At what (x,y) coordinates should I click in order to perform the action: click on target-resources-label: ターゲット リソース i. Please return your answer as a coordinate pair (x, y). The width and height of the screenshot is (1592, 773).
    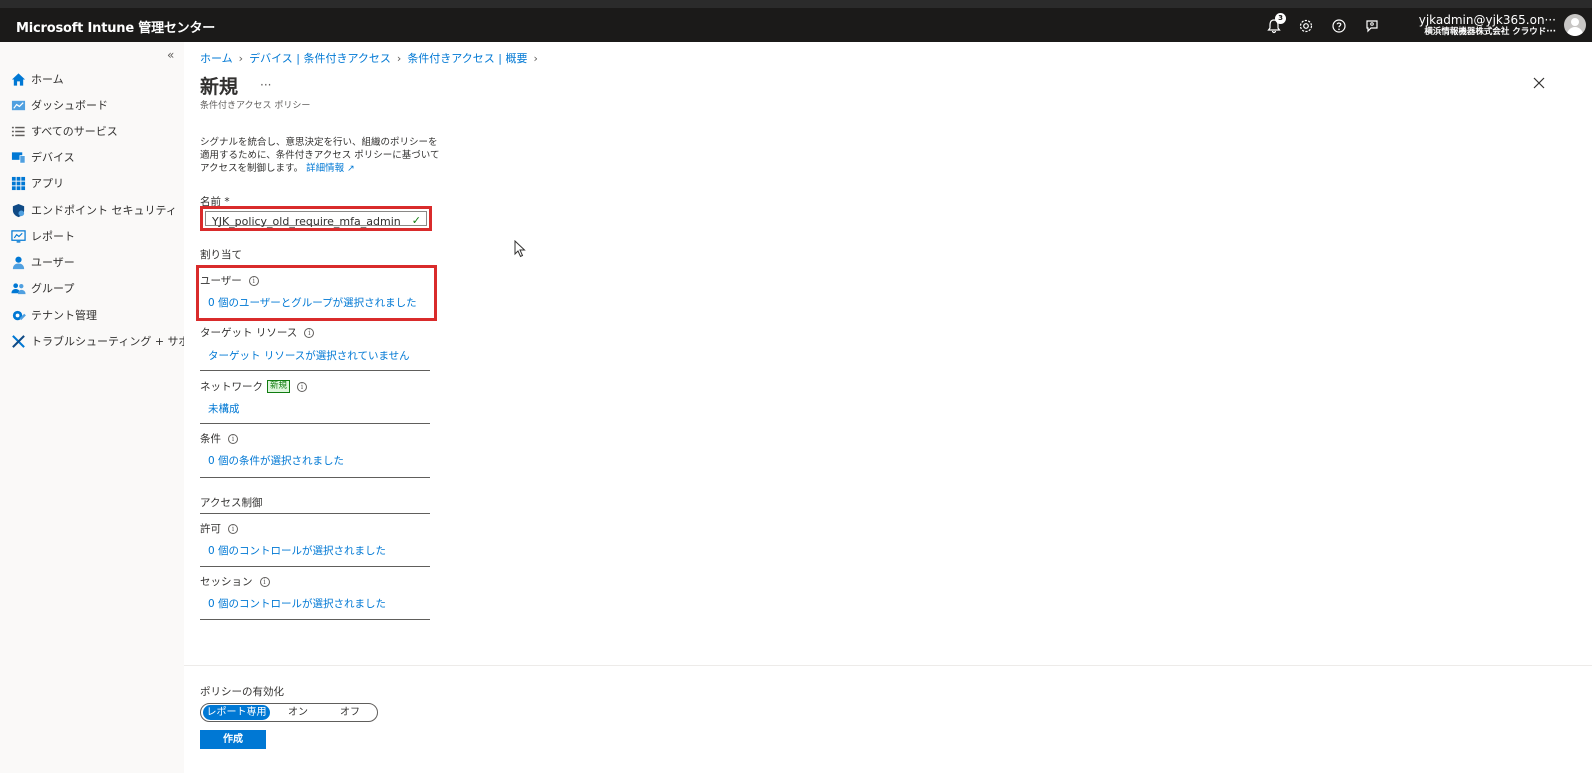
    Looking at the image, I should click on (257, 332).